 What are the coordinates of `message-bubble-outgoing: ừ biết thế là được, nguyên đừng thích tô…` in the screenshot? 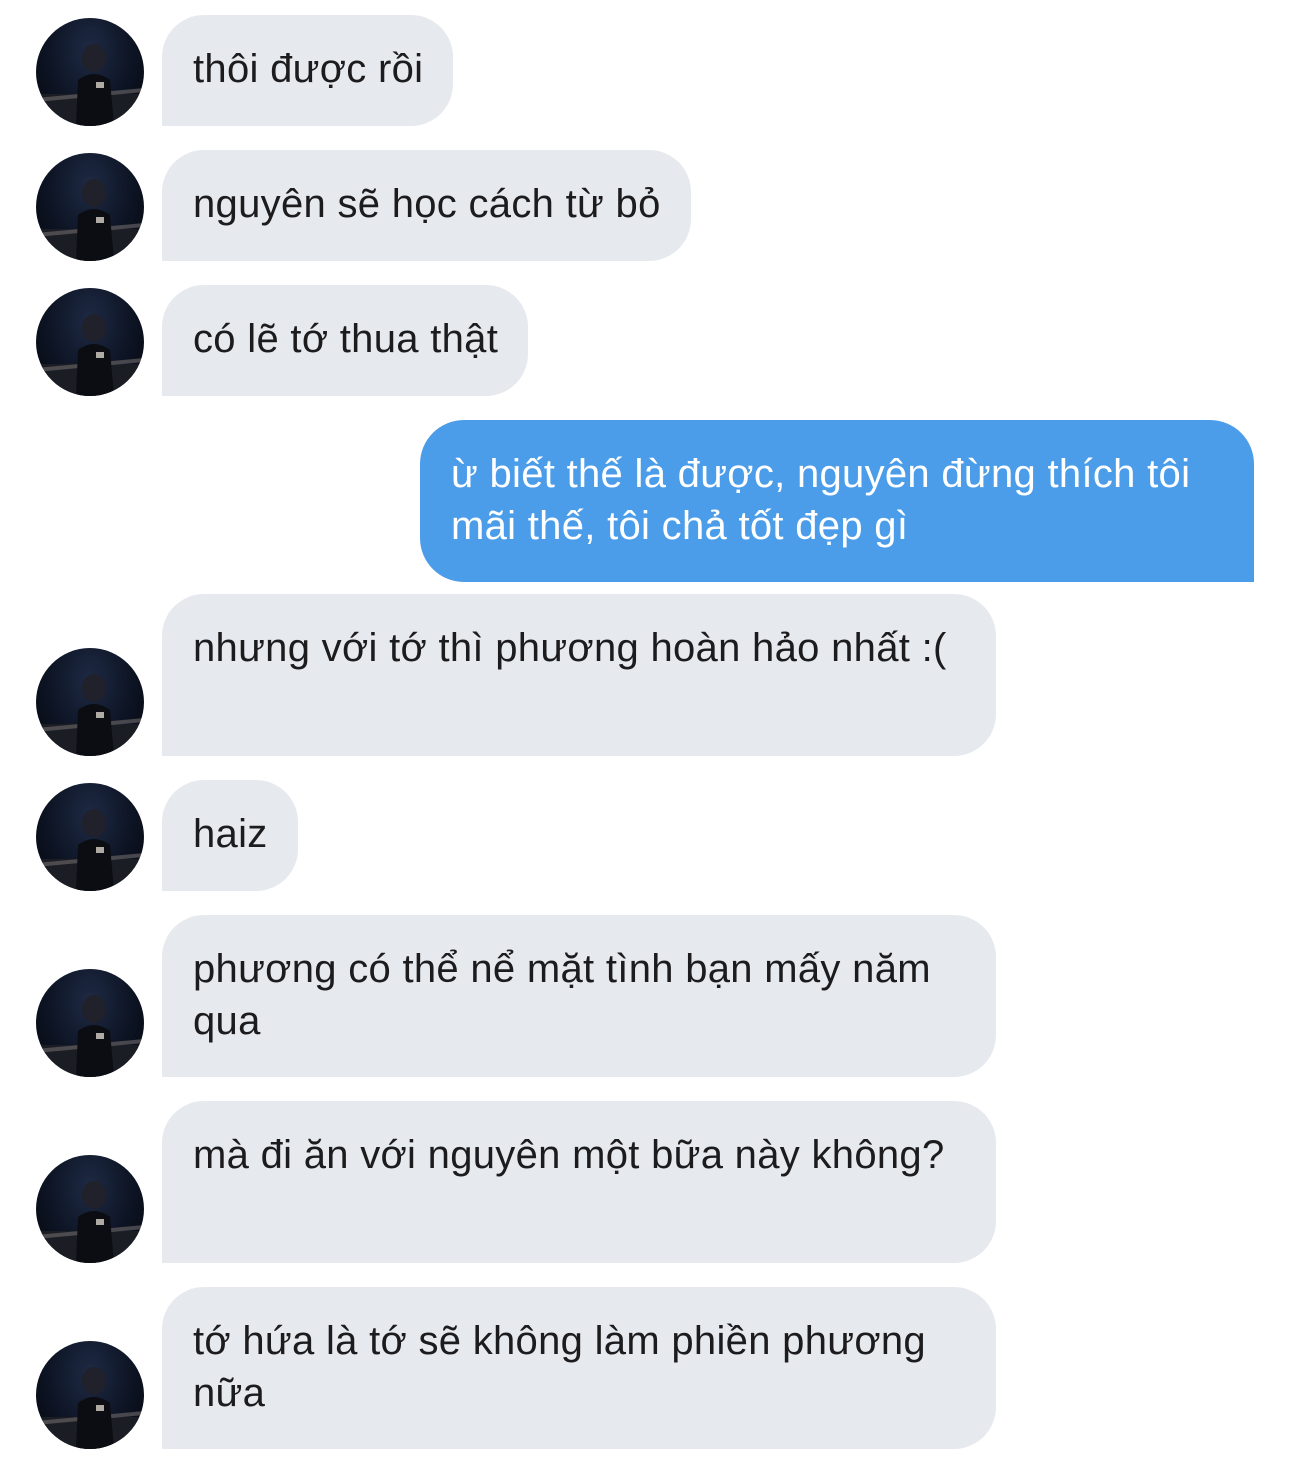 It's located at (837, 501).